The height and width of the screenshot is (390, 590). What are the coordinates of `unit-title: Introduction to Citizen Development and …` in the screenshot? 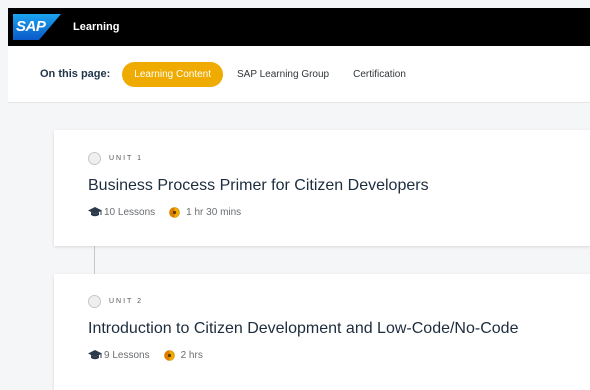 It's located at (303, 329).